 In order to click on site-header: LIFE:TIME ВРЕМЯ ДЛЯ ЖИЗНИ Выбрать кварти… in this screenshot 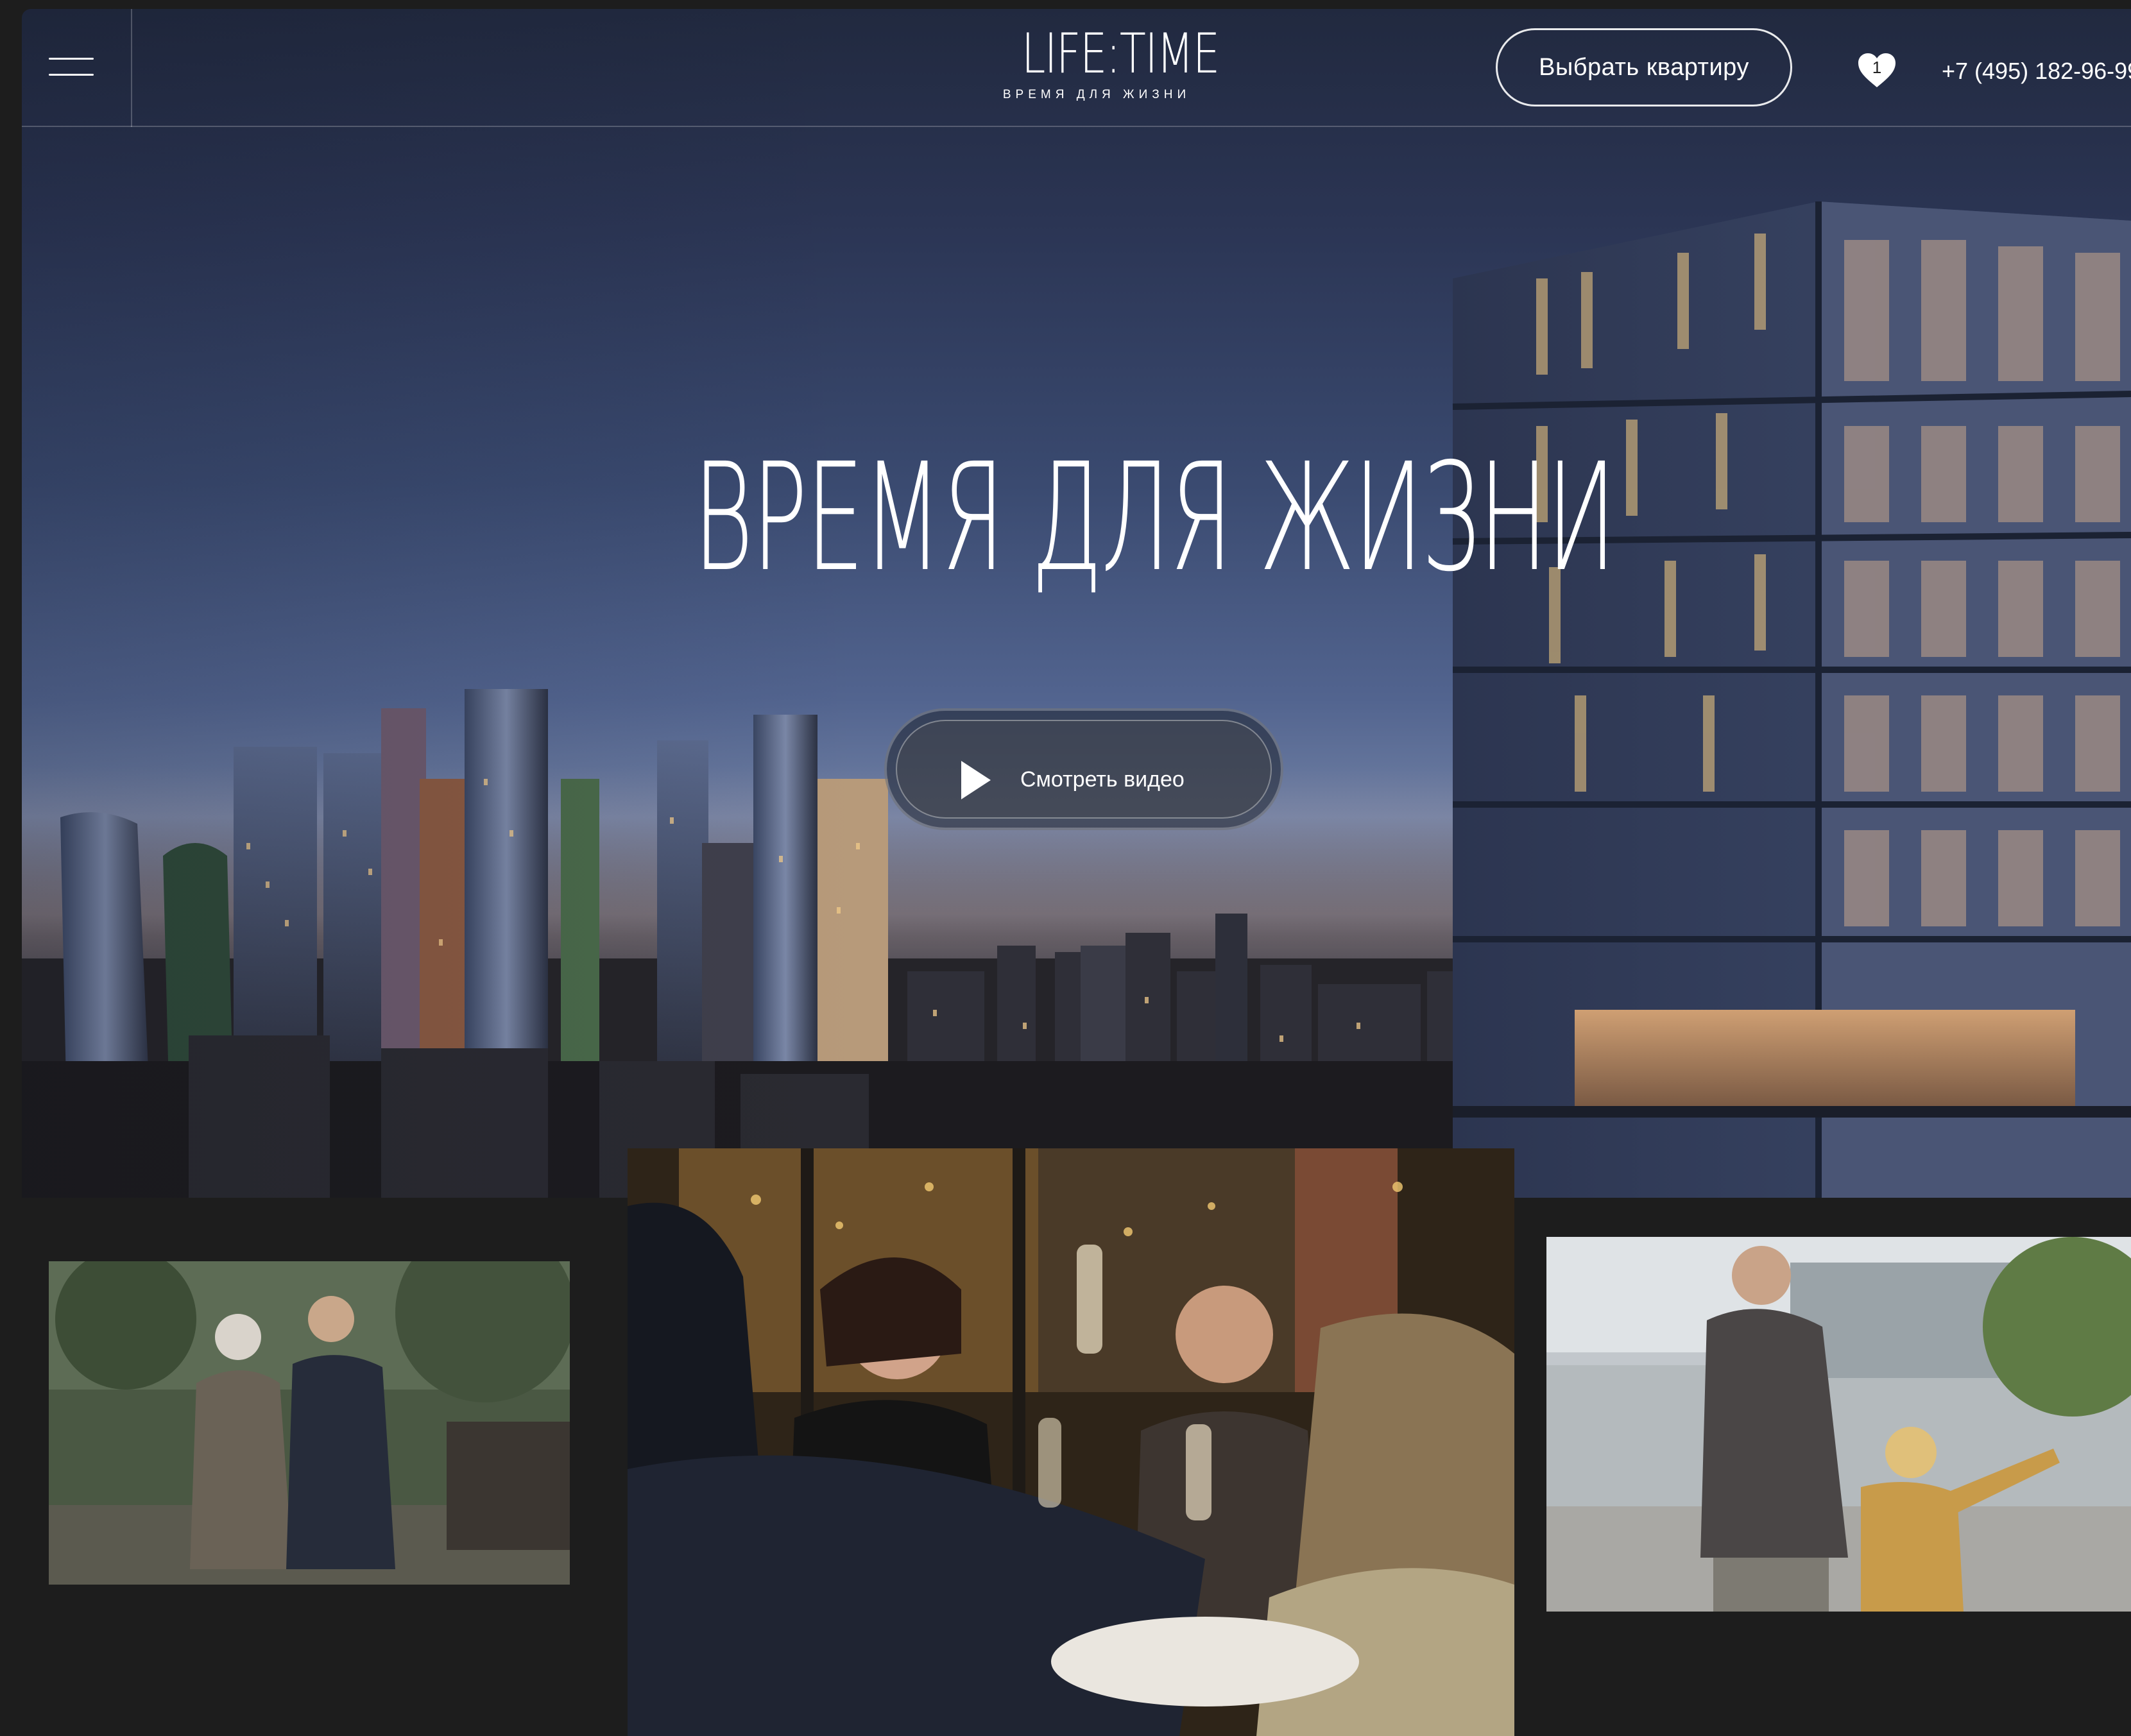, I will do `click(1076, 68)`.